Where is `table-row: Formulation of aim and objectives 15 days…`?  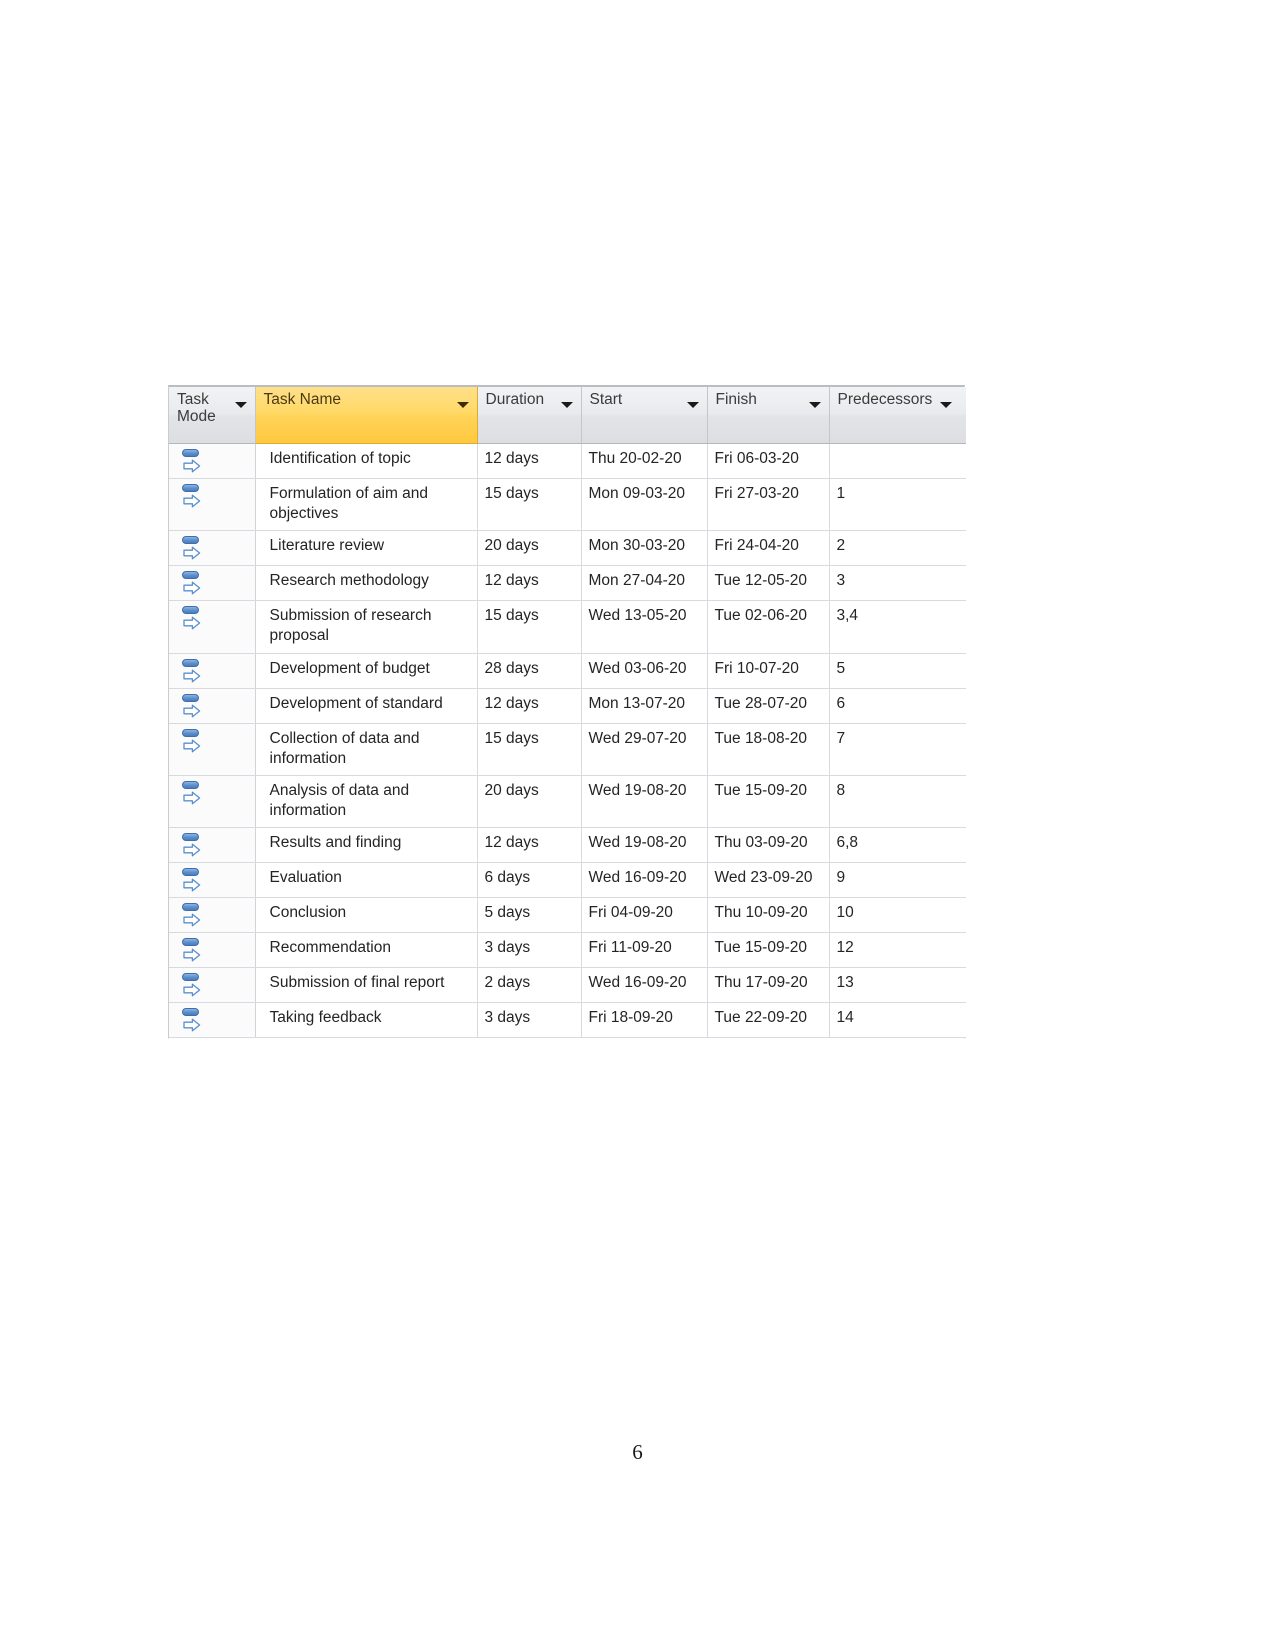 table-row: Formulation of aim and objectives 15 days… is located at coordinates (567, 505).